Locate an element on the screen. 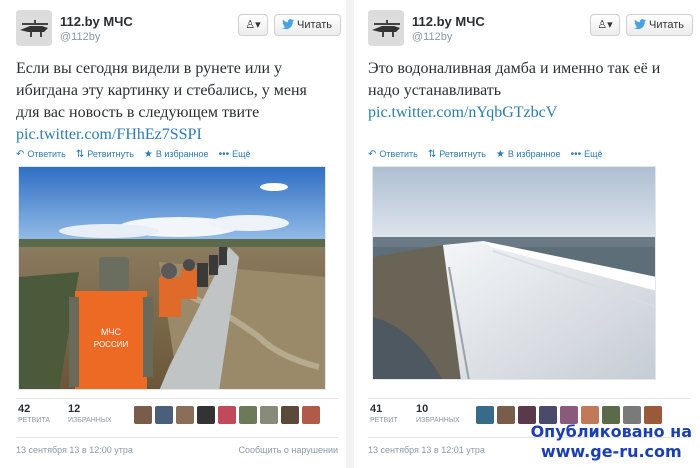  favorite-count: 12 ИЗБРАННЫХ is located at coordinates (90, 413).